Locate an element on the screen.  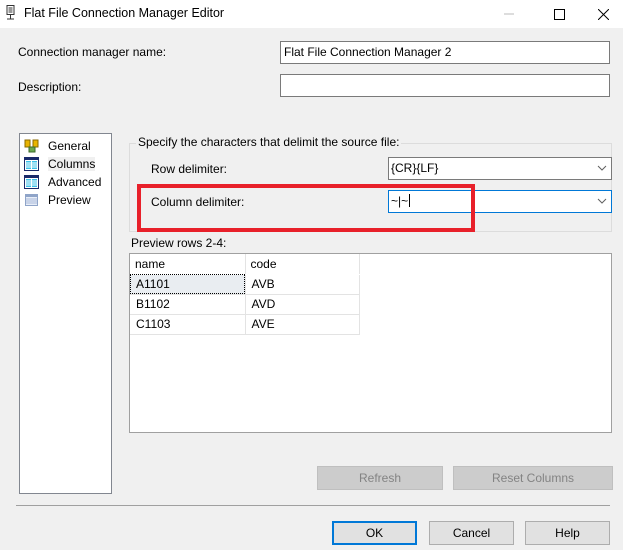
cancel-button: Cancel is located at coordinates (471, 533).